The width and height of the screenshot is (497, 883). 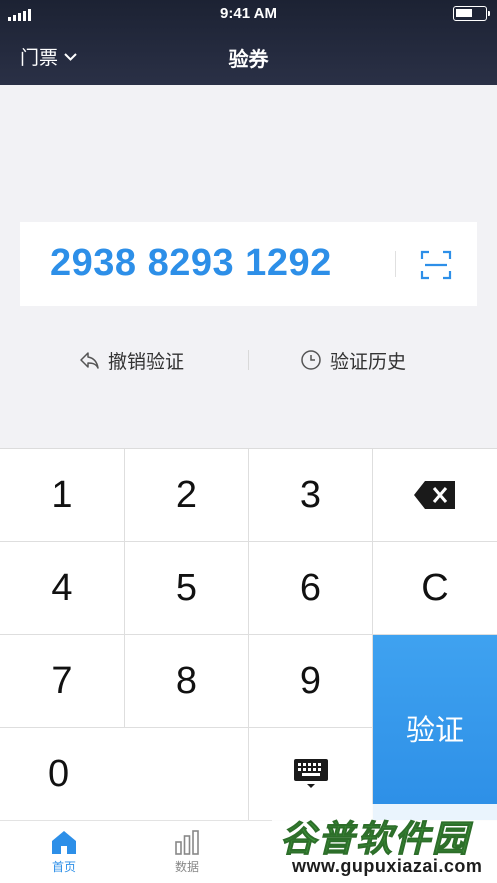 I want to click on tab-home: 首页, so click(x=64, y=852).